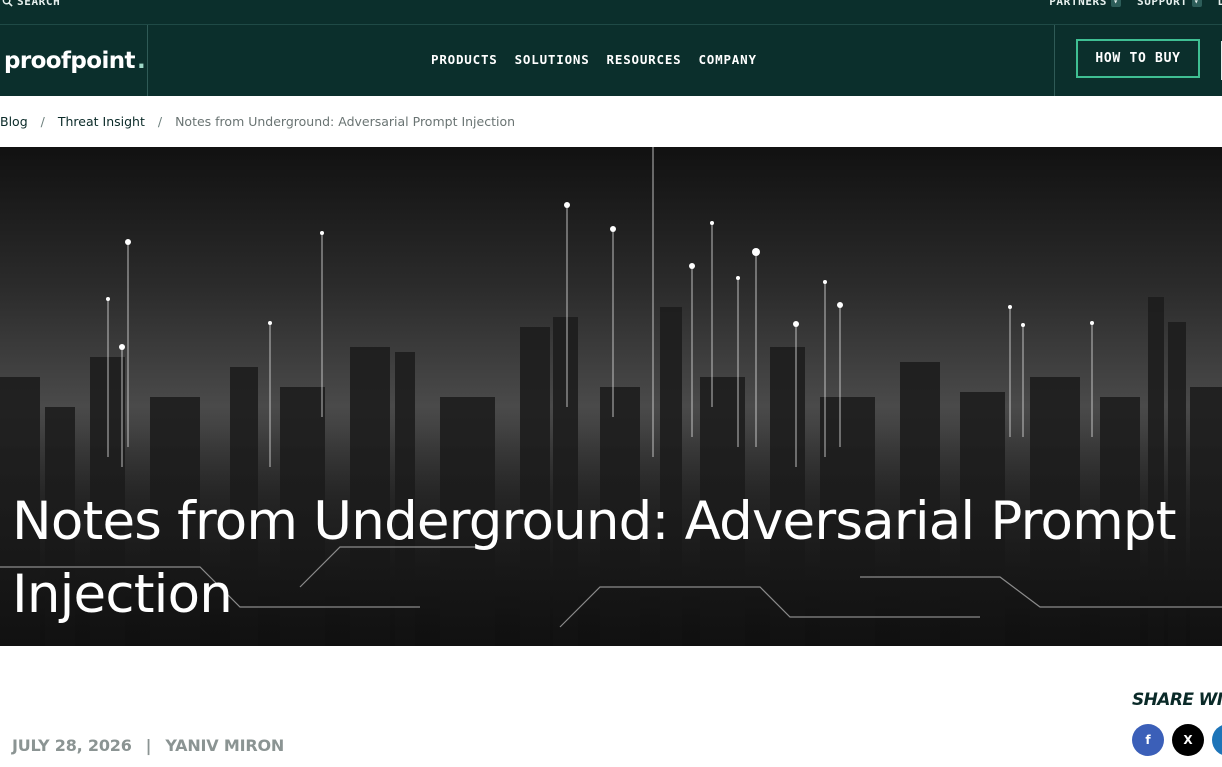 The width and height of the screenshot is (1222, 767). What do you see at coordinates (1177, 700) in the screenshot?
I see `share-label: SHARE WIT` at bounding box center [1177, 700].